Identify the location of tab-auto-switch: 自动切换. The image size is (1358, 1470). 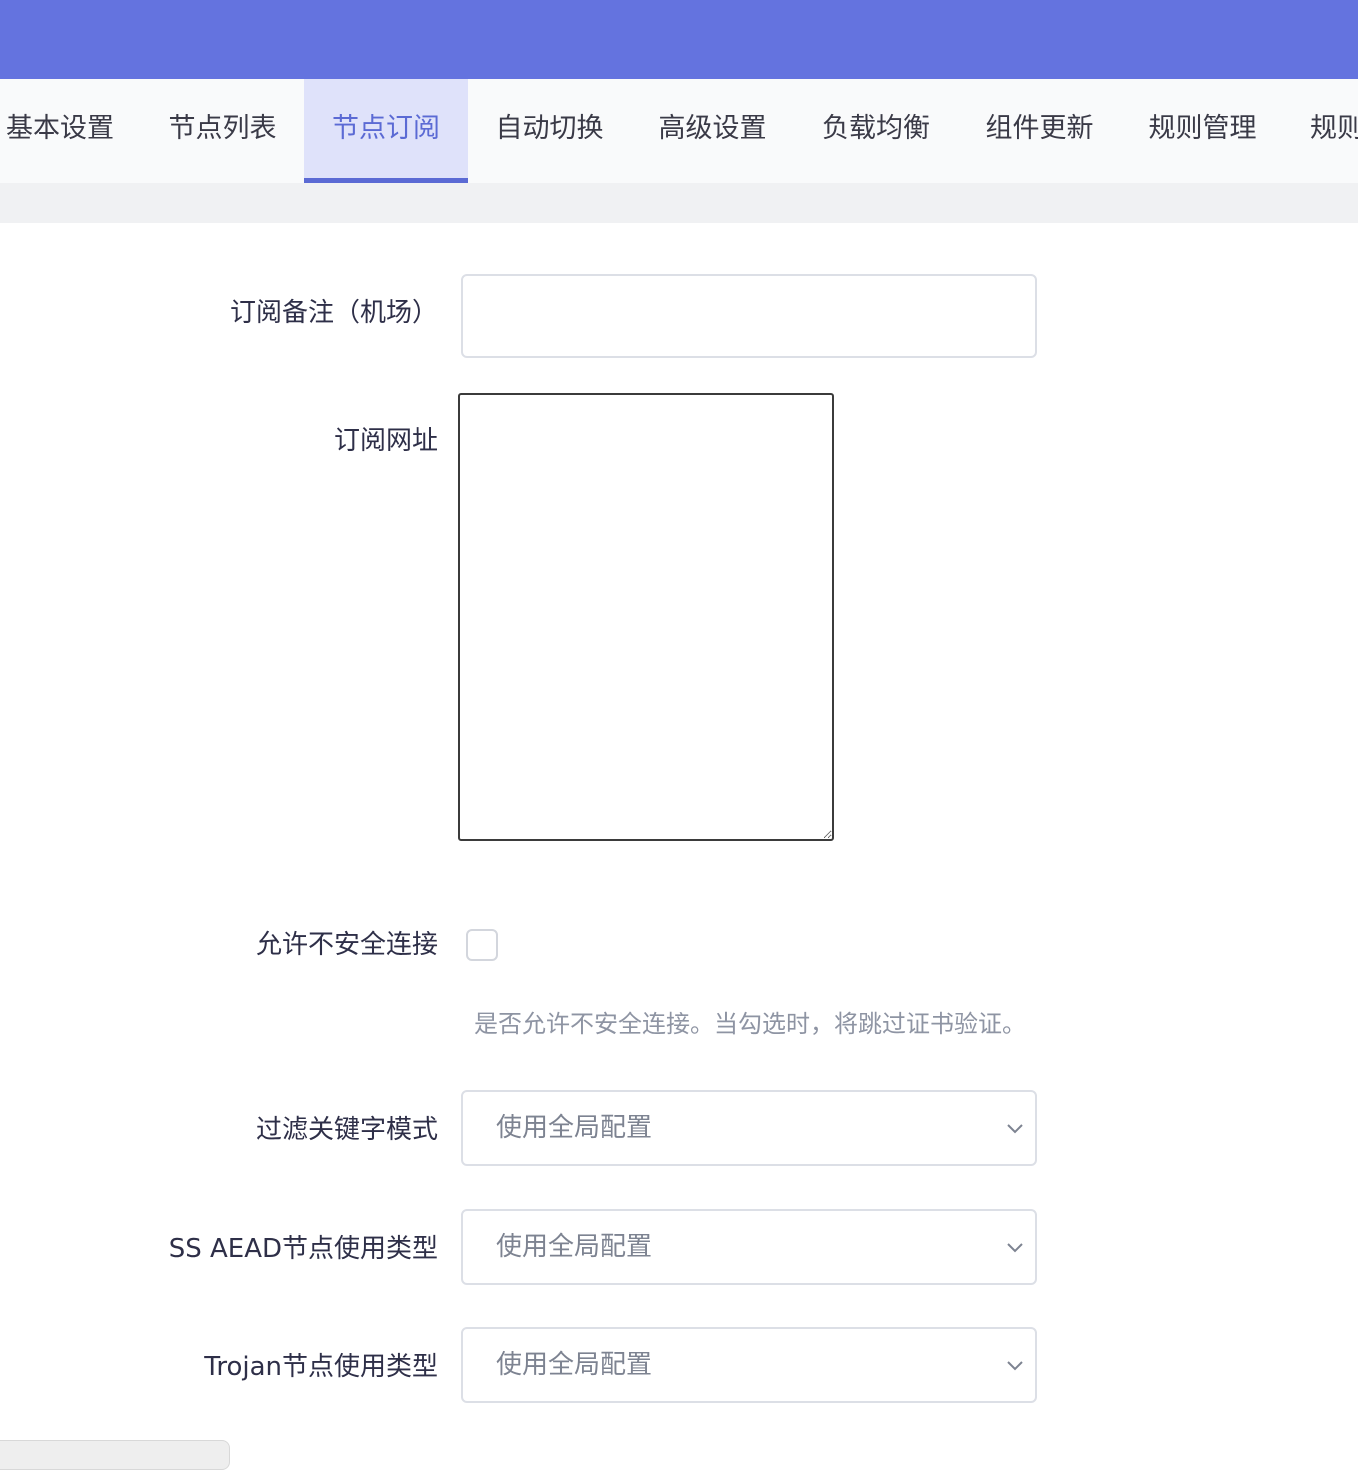
(549, 131).